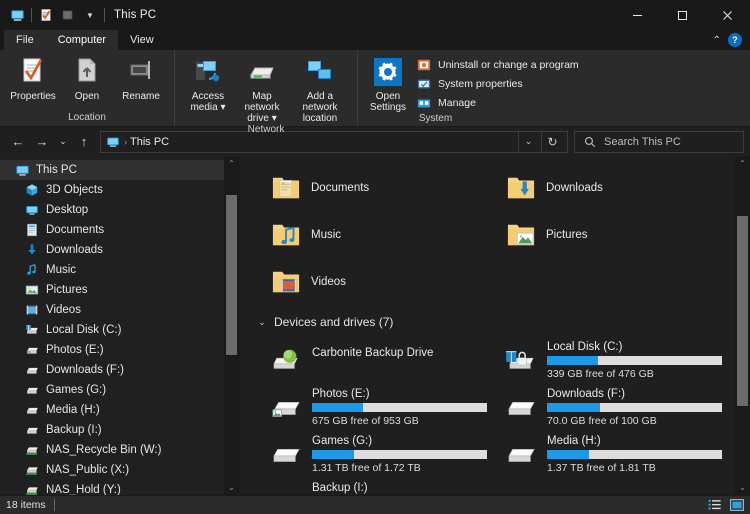  I want to click on drive-item-carbonite-backup: Carbonite Backup Drive, so click(371, 358).